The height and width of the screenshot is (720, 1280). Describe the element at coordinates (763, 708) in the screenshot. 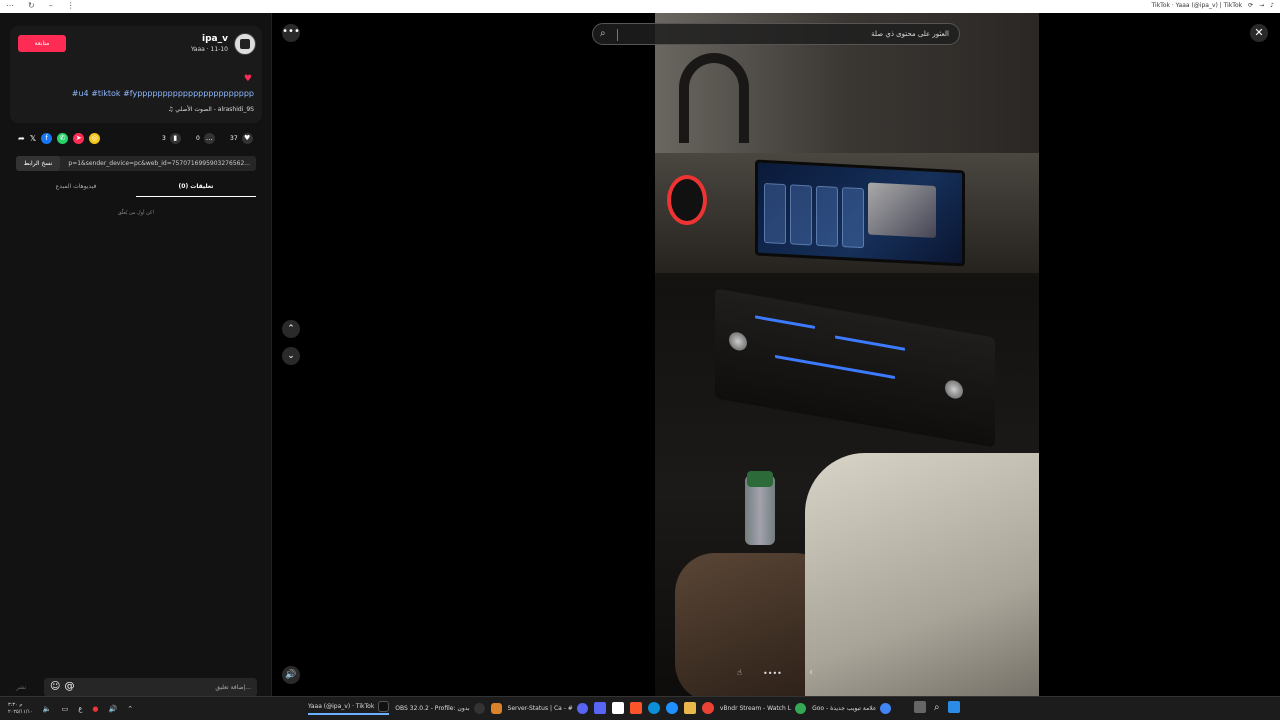

I see `task-vbndr: vBndr Stream - Watch L` at that location.